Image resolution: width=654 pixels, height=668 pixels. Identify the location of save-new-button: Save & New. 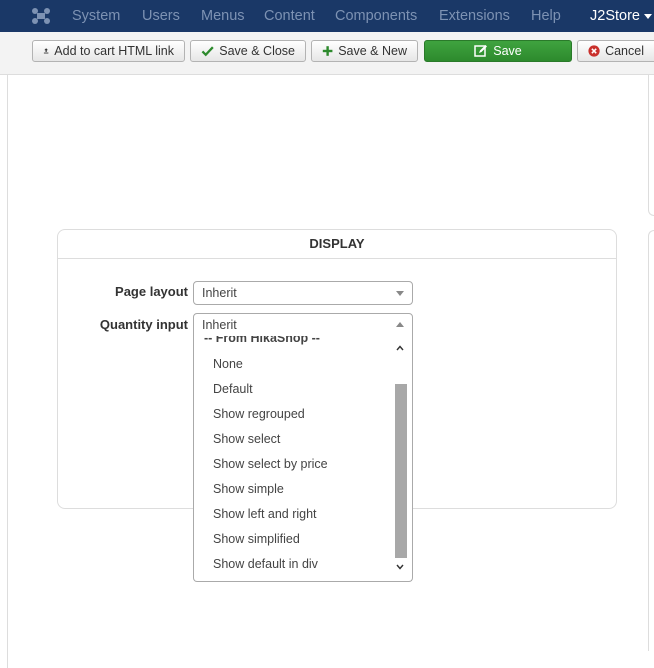
(364, 51).